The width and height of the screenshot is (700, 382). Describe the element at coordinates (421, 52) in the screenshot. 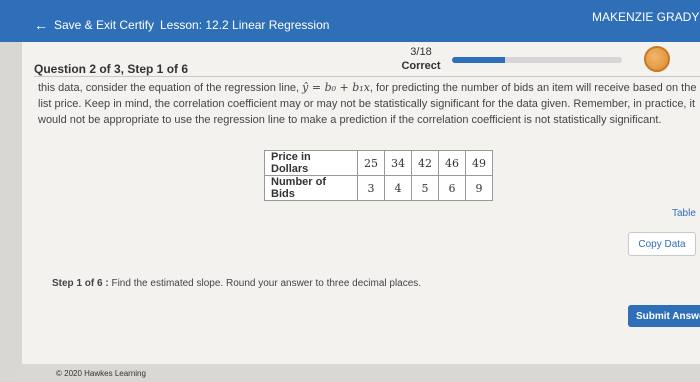

I see `score-fraction: 3/18` at that location.